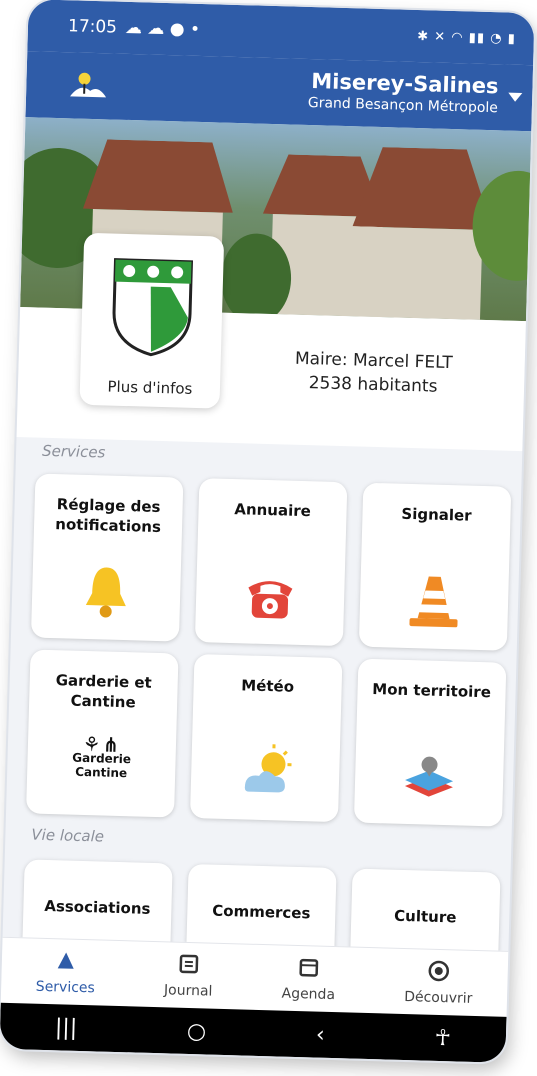 This screenshot has width=537, height=1076. What do you see at coordinates (188, 976) in the screenshot?
I see `nav-journal: Journal` at bounding box center [188, 976].